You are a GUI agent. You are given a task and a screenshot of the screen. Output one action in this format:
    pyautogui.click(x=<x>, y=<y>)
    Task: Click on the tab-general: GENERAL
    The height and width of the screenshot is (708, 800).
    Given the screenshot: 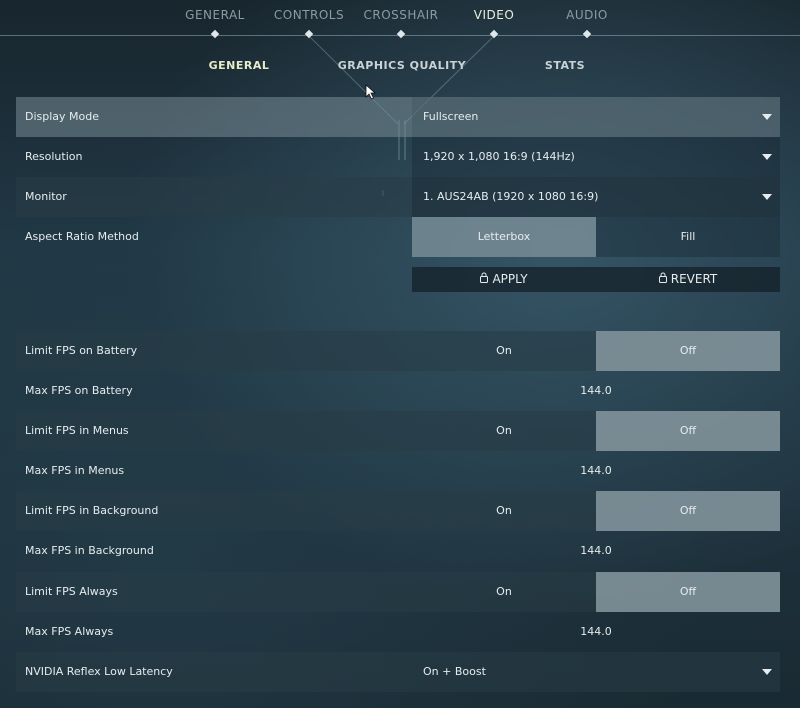 What is the action you would take?
    pyautogui.click(x=215, y=15)
    